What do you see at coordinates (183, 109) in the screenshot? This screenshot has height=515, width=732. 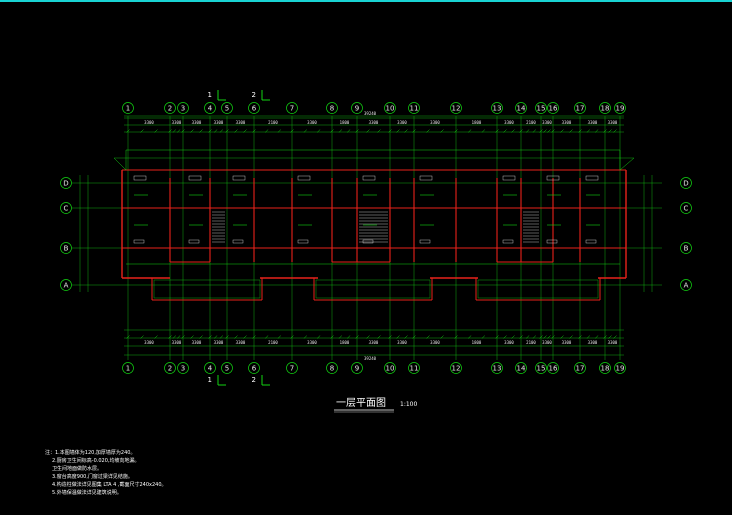 I see `axis-label-top-3: 3` at bounding box center [183, 109].